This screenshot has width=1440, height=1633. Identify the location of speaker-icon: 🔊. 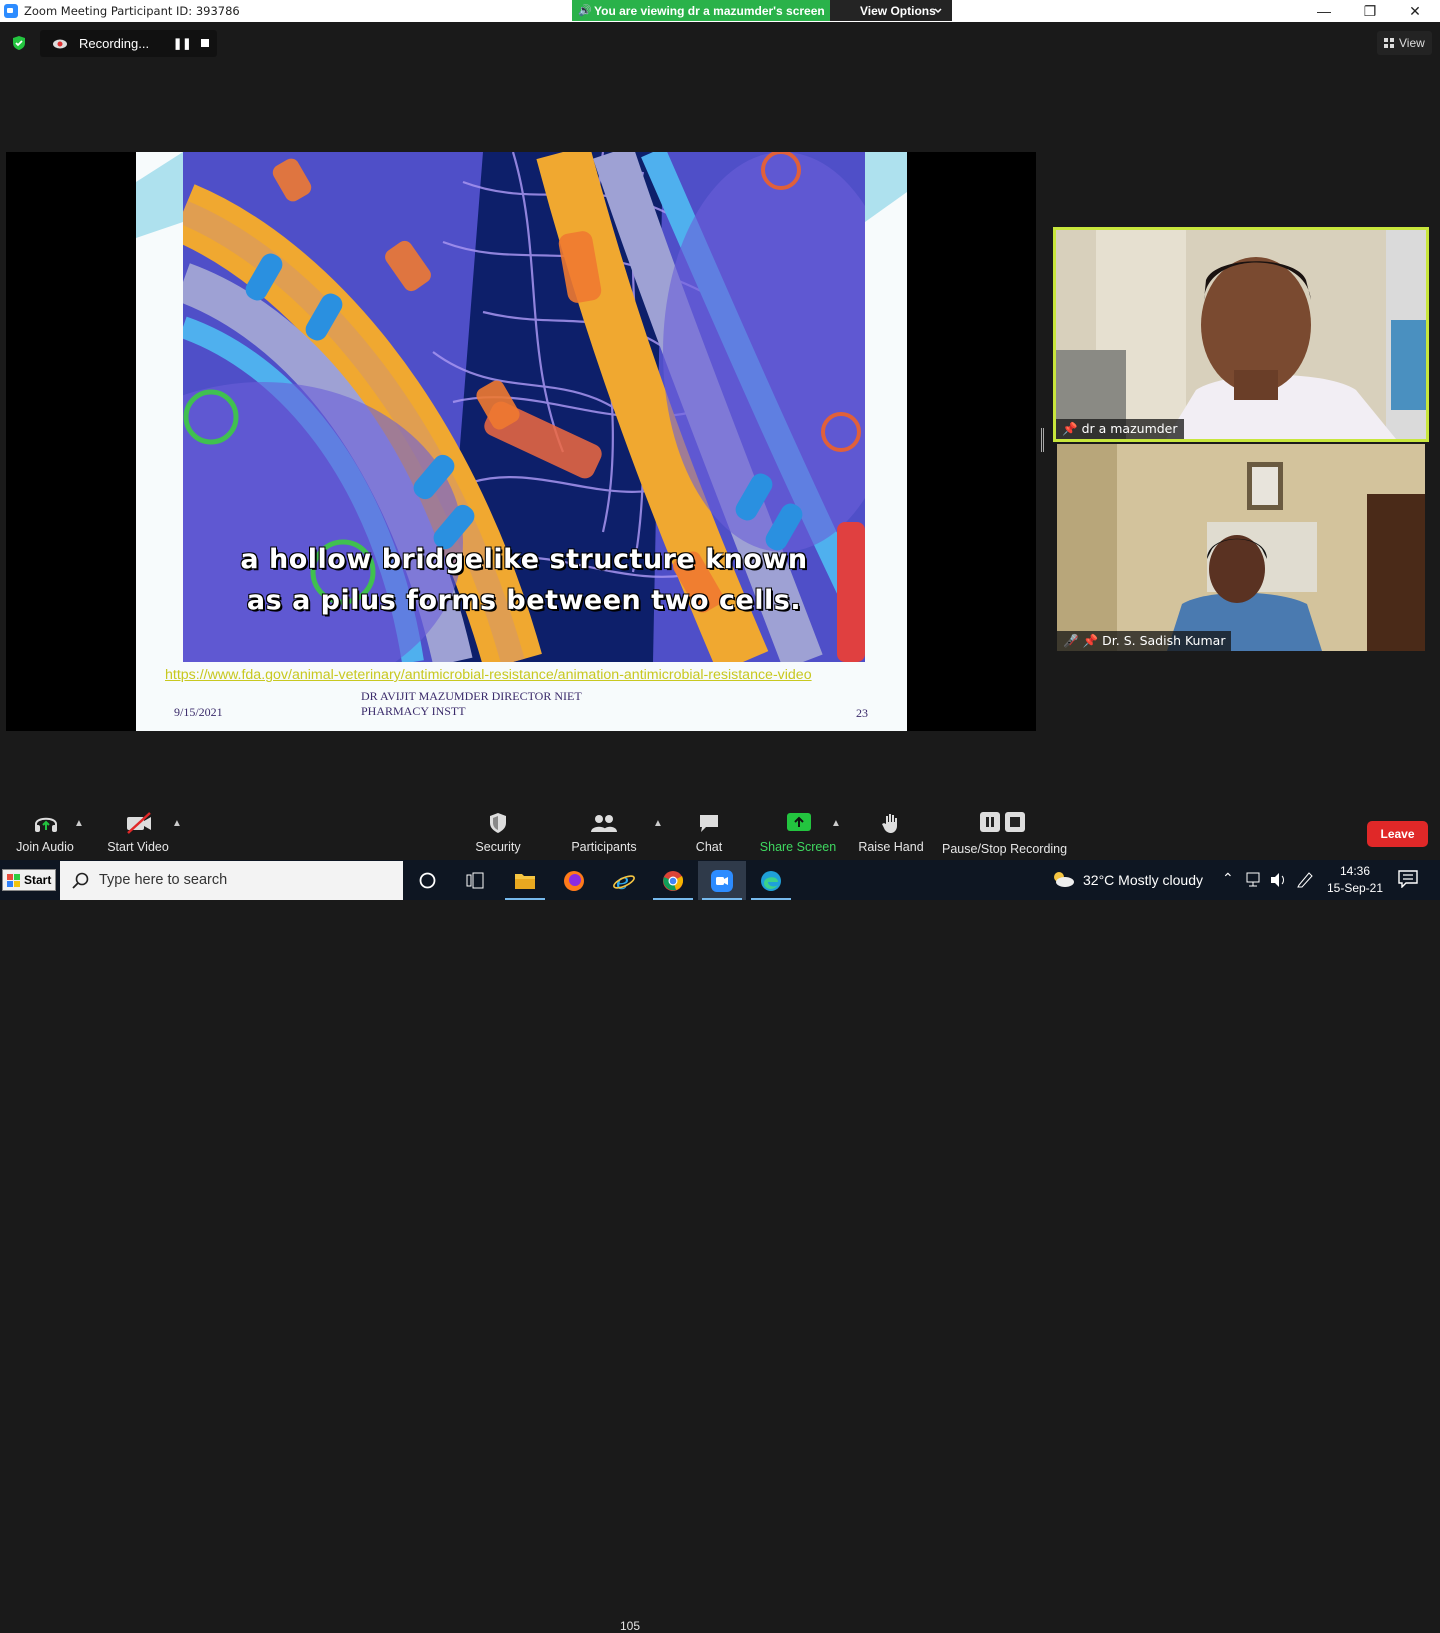
(585, 11).